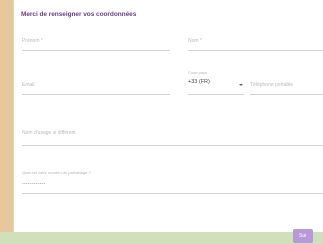  What do you see at coordinates (56, 172) in the screenshot?
I see `referral-label: Quel est votre numéro de parrainage ?` at bounding box center [56, 172].